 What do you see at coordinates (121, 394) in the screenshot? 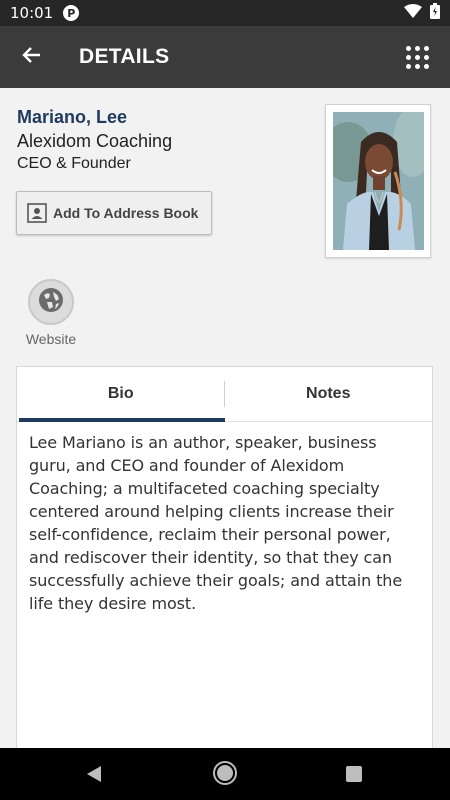
I see `tab-bio: Bio` at bounding box center [121, 394].